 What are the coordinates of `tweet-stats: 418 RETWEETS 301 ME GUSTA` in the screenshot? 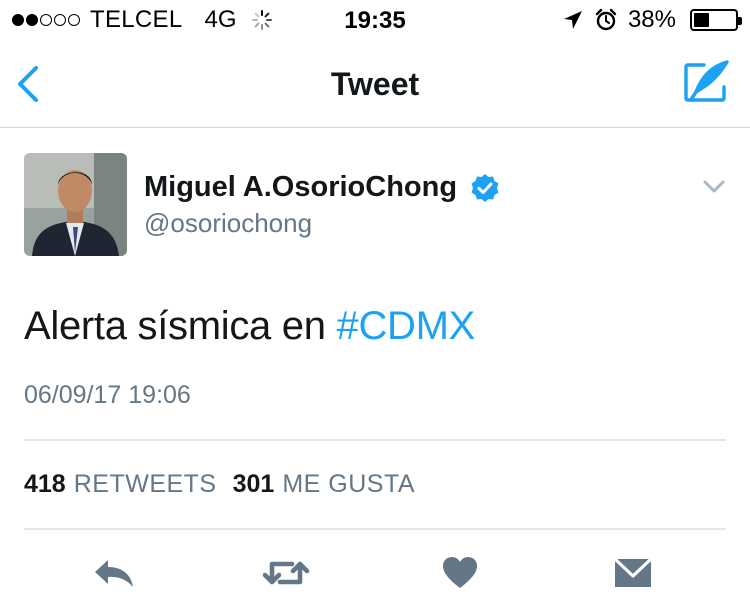 It's located at (227, 484).